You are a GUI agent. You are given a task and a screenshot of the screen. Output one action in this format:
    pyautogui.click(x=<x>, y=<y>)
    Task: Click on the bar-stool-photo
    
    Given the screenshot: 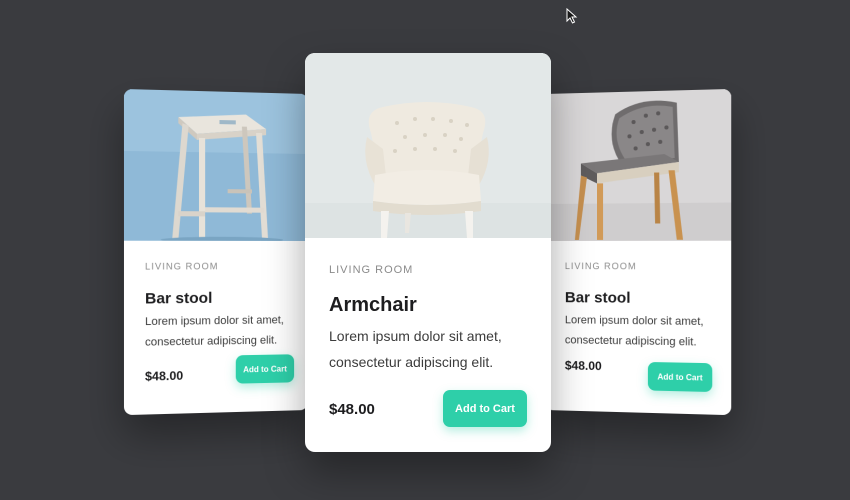 What is the action you would take?
    pyautogui.click(x=216, y=164)
    